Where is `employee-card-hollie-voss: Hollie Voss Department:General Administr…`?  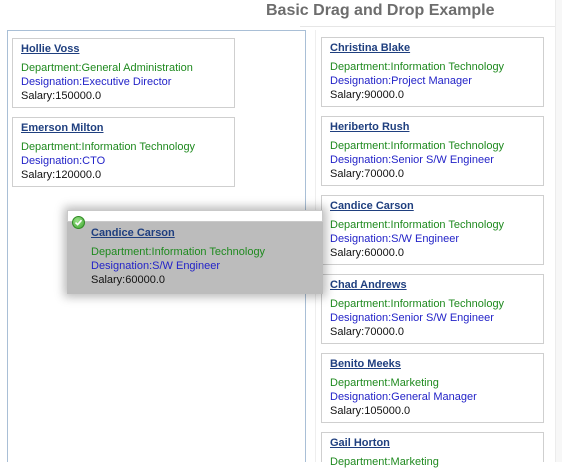 employee-card-hollie-voss: Hollie Voss Department:General Administr… is located at coordinates (123, 73).